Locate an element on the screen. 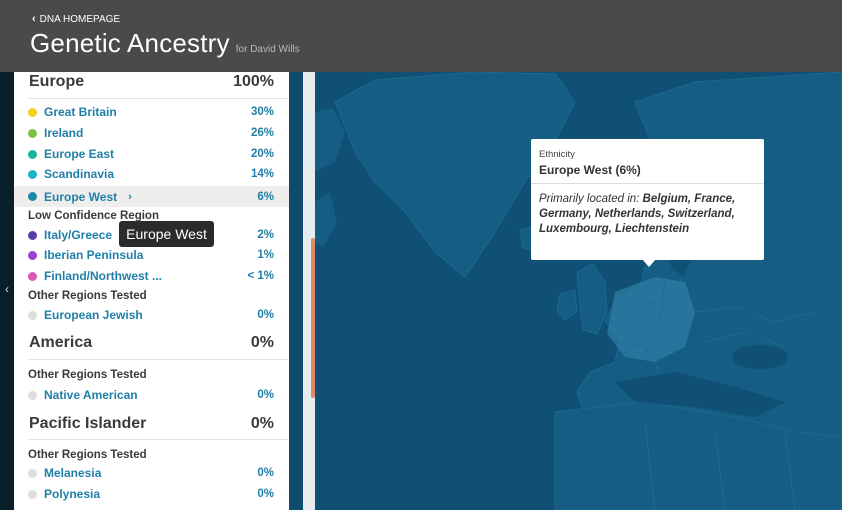 The image size is (842, 510). item-label: Scandinavia is located at coordinates (79, 174).